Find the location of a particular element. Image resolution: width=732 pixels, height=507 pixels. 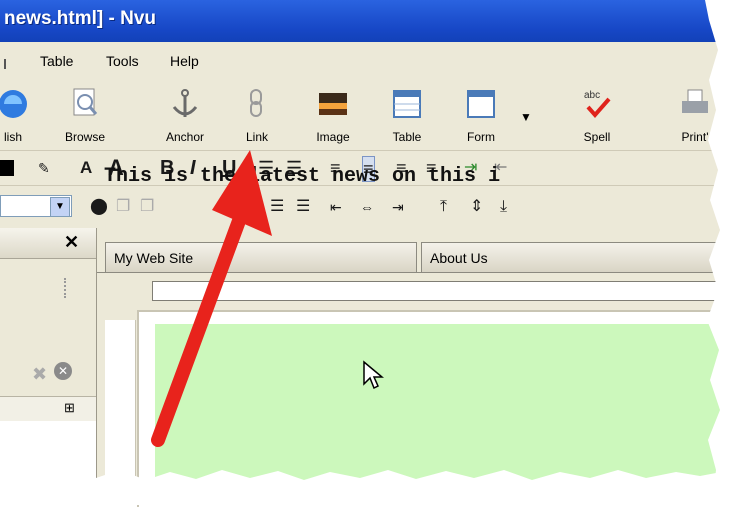

browse-button: Browse is located at coordinates (85, 116).